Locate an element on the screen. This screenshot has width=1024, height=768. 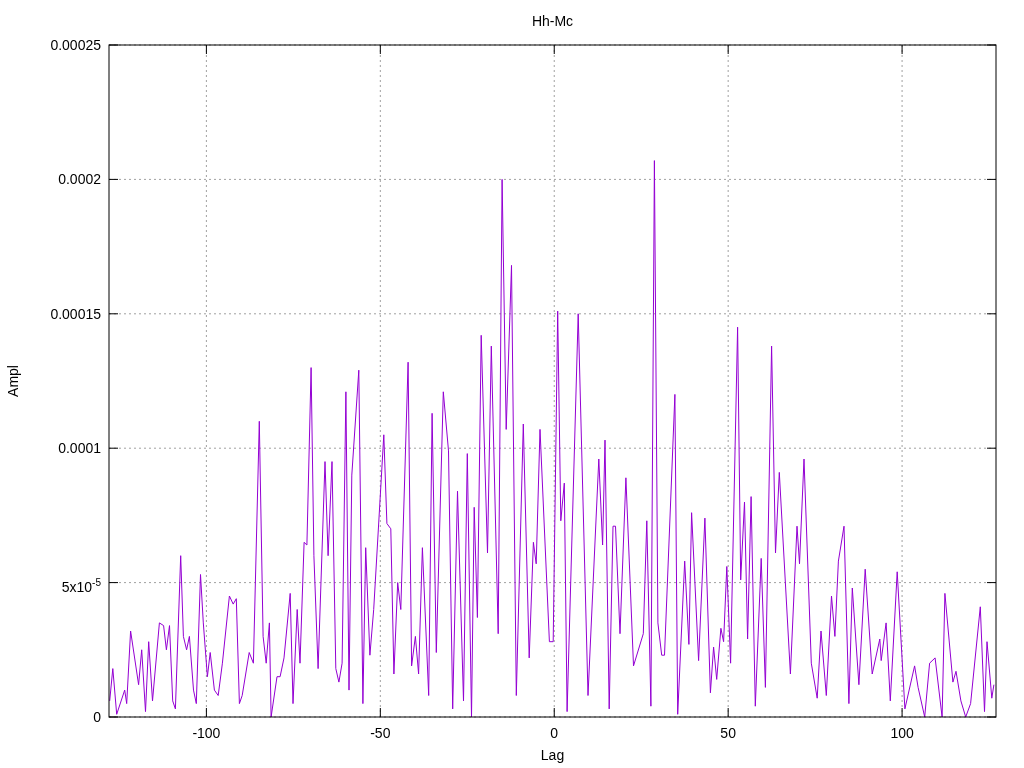
y-tick-label: 0.00015 is located at coordinates (75, 313).